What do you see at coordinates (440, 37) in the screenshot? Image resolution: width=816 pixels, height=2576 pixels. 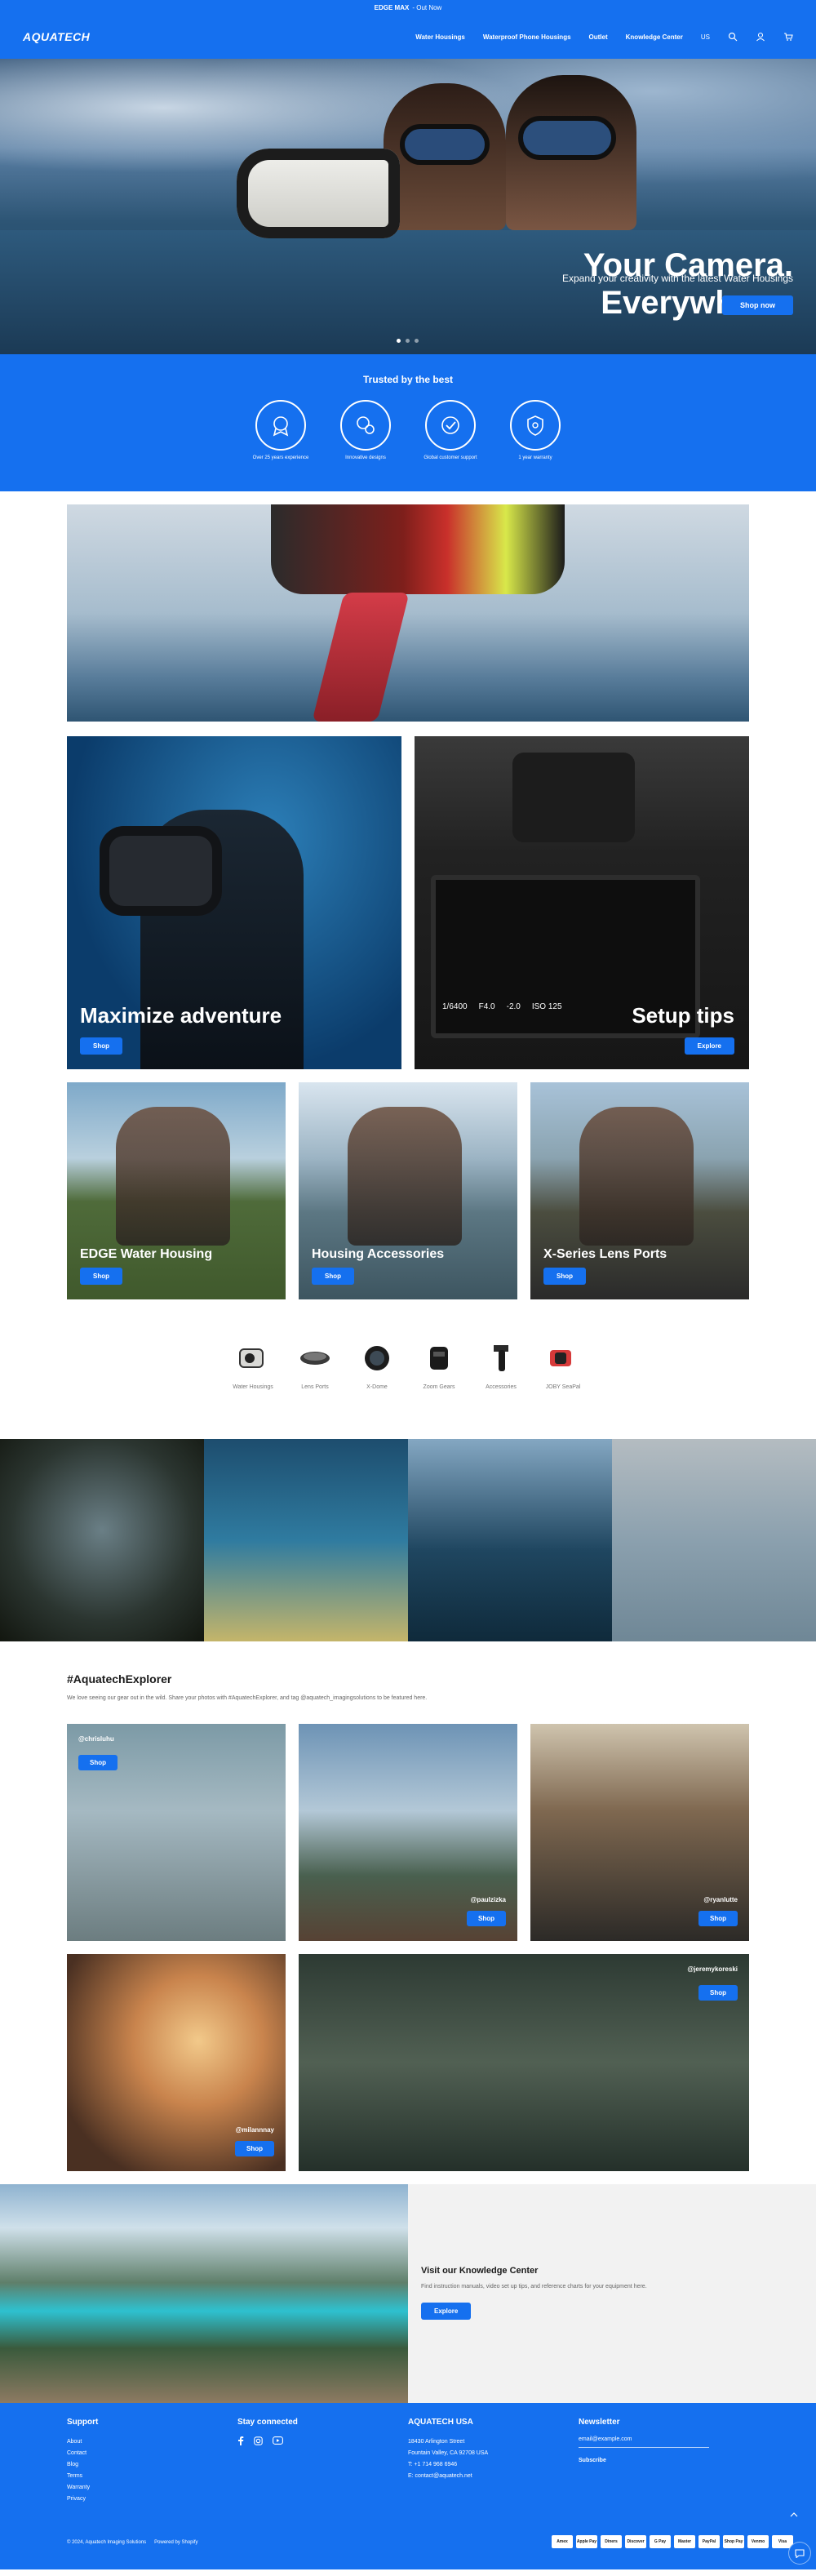 I see `nav-water-housings: Water Housings` at bounding box center [440, 37].